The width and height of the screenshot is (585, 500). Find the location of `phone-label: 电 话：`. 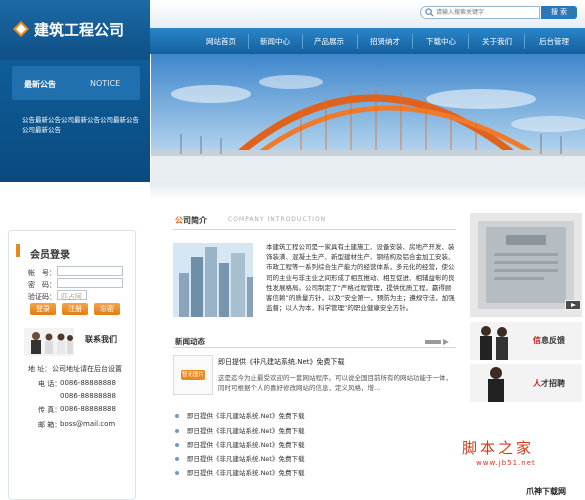

phone-label: 电 话： is located at coordinates (50, 384).